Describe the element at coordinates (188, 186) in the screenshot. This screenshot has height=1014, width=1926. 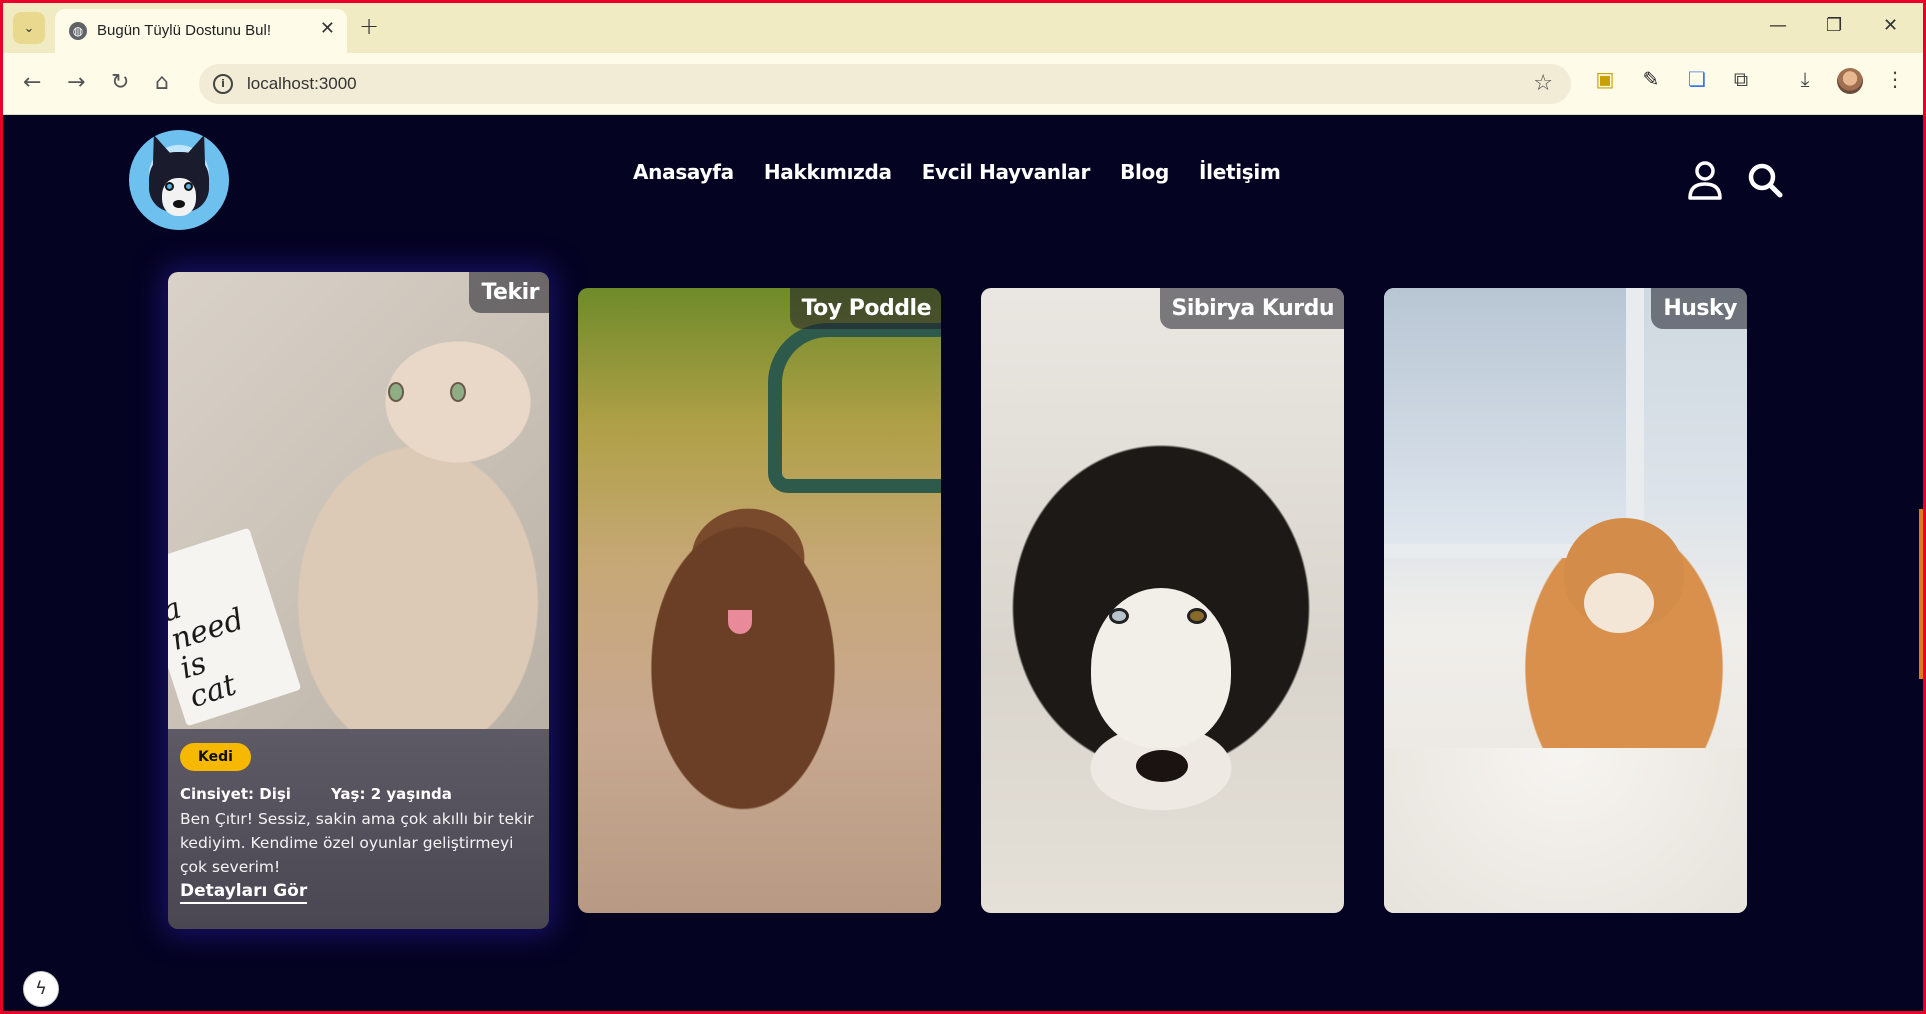
I see `logo-eye-right` at that location.